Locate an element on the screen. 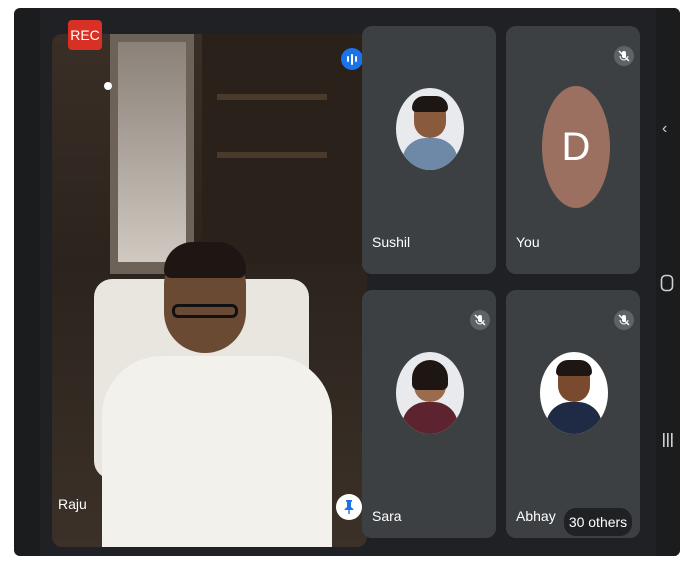 The width and height of the screenshot is (694, 563). participant-name: Abhay is located at coordinates (536, 516).